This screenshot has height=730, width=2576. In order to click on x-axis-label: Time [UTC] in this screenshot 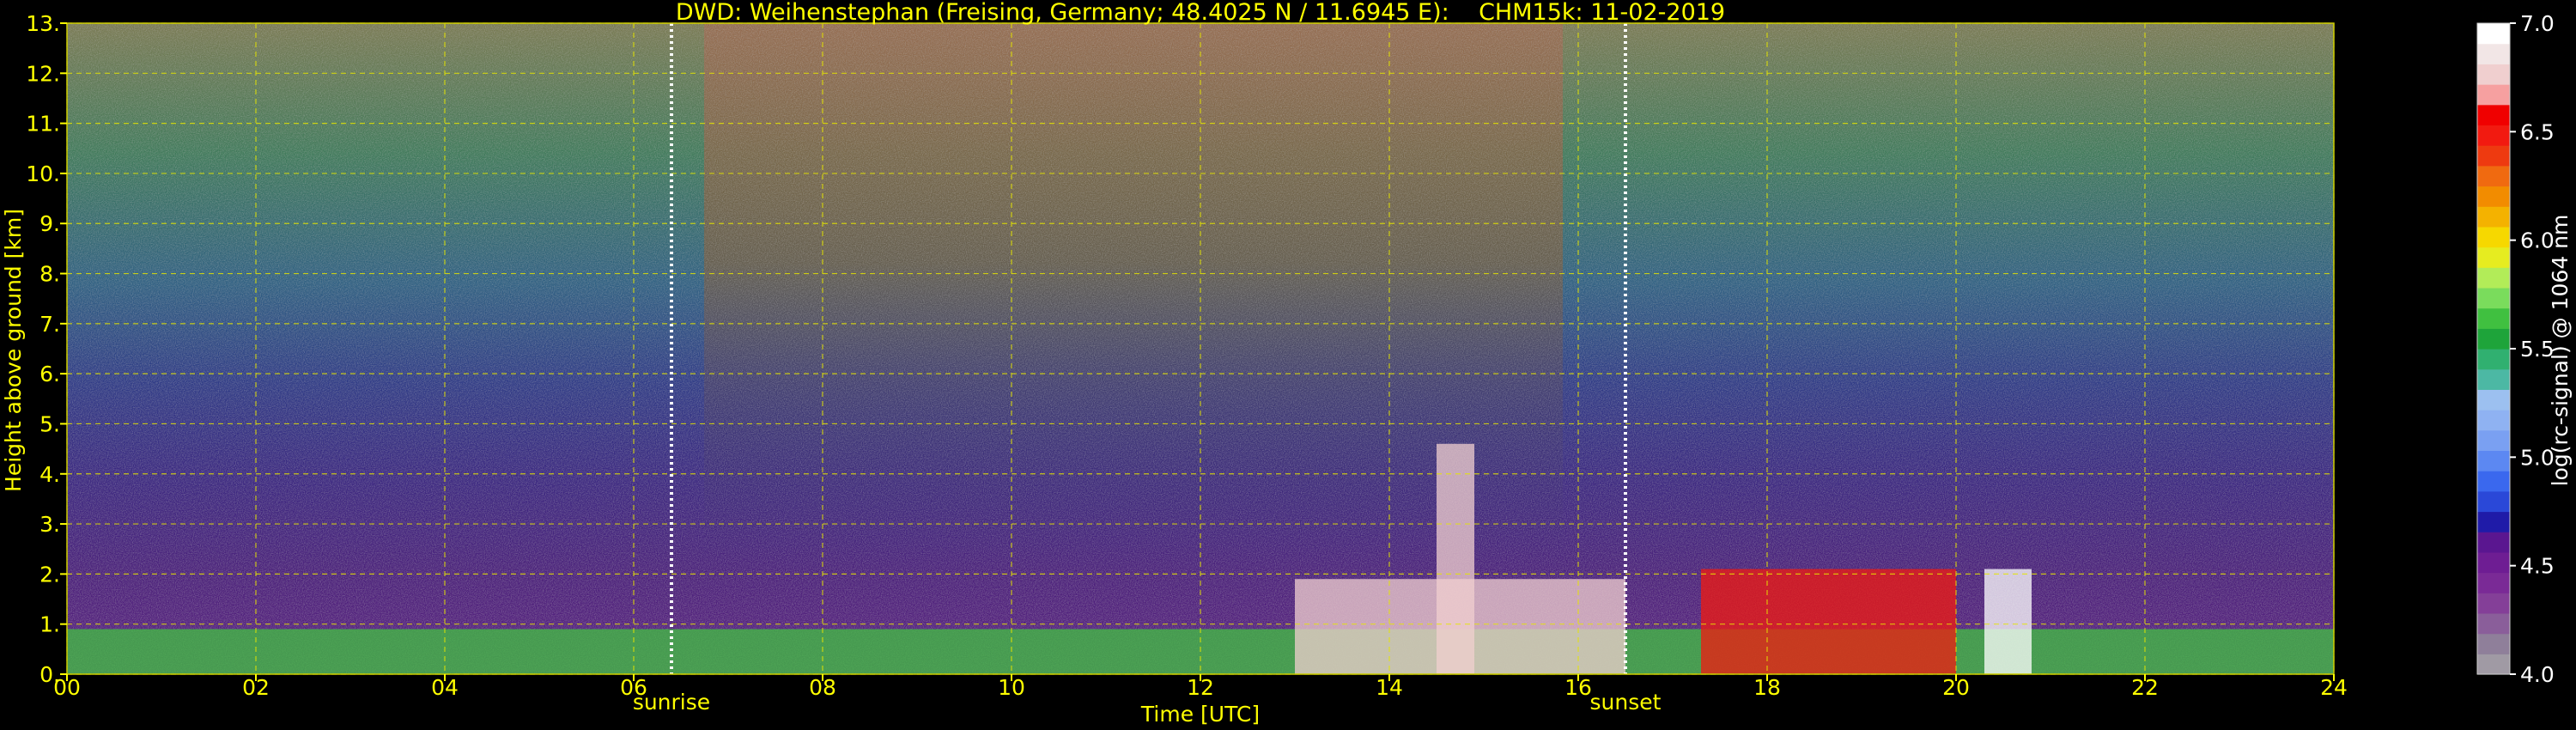, I will do `click(1200, 714)`.